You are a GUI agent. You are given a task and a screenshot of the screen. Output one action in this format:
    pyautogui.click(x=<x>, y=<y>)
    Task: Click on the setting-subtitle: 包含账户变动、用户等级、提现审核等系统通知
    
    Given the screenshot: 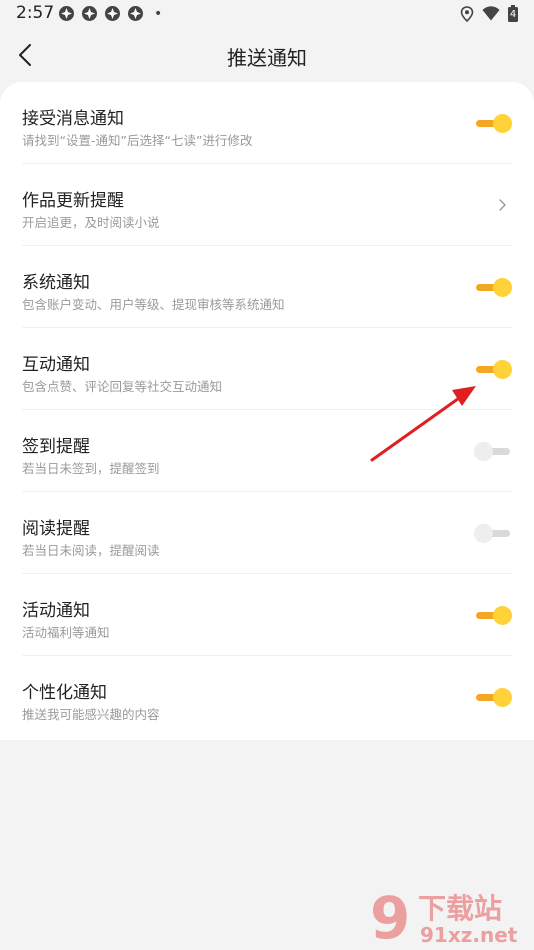 What is the action you would take?
    pyautogui.click(x=153, y=304)
    